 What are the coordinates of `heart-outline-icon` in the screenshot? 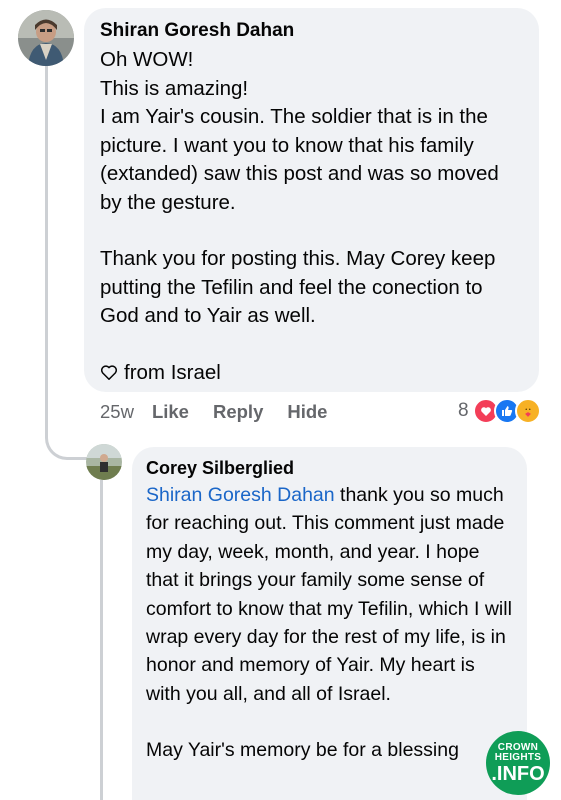 It's located at (109, 372).